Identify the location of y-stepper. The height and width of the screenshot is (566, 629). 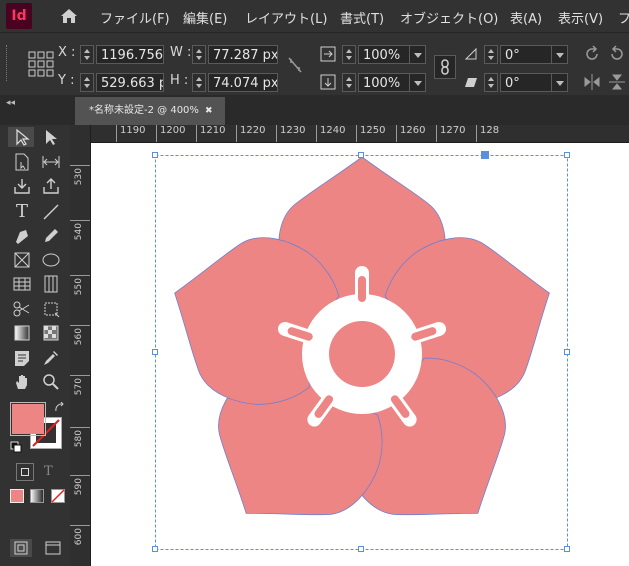
(87, 82).